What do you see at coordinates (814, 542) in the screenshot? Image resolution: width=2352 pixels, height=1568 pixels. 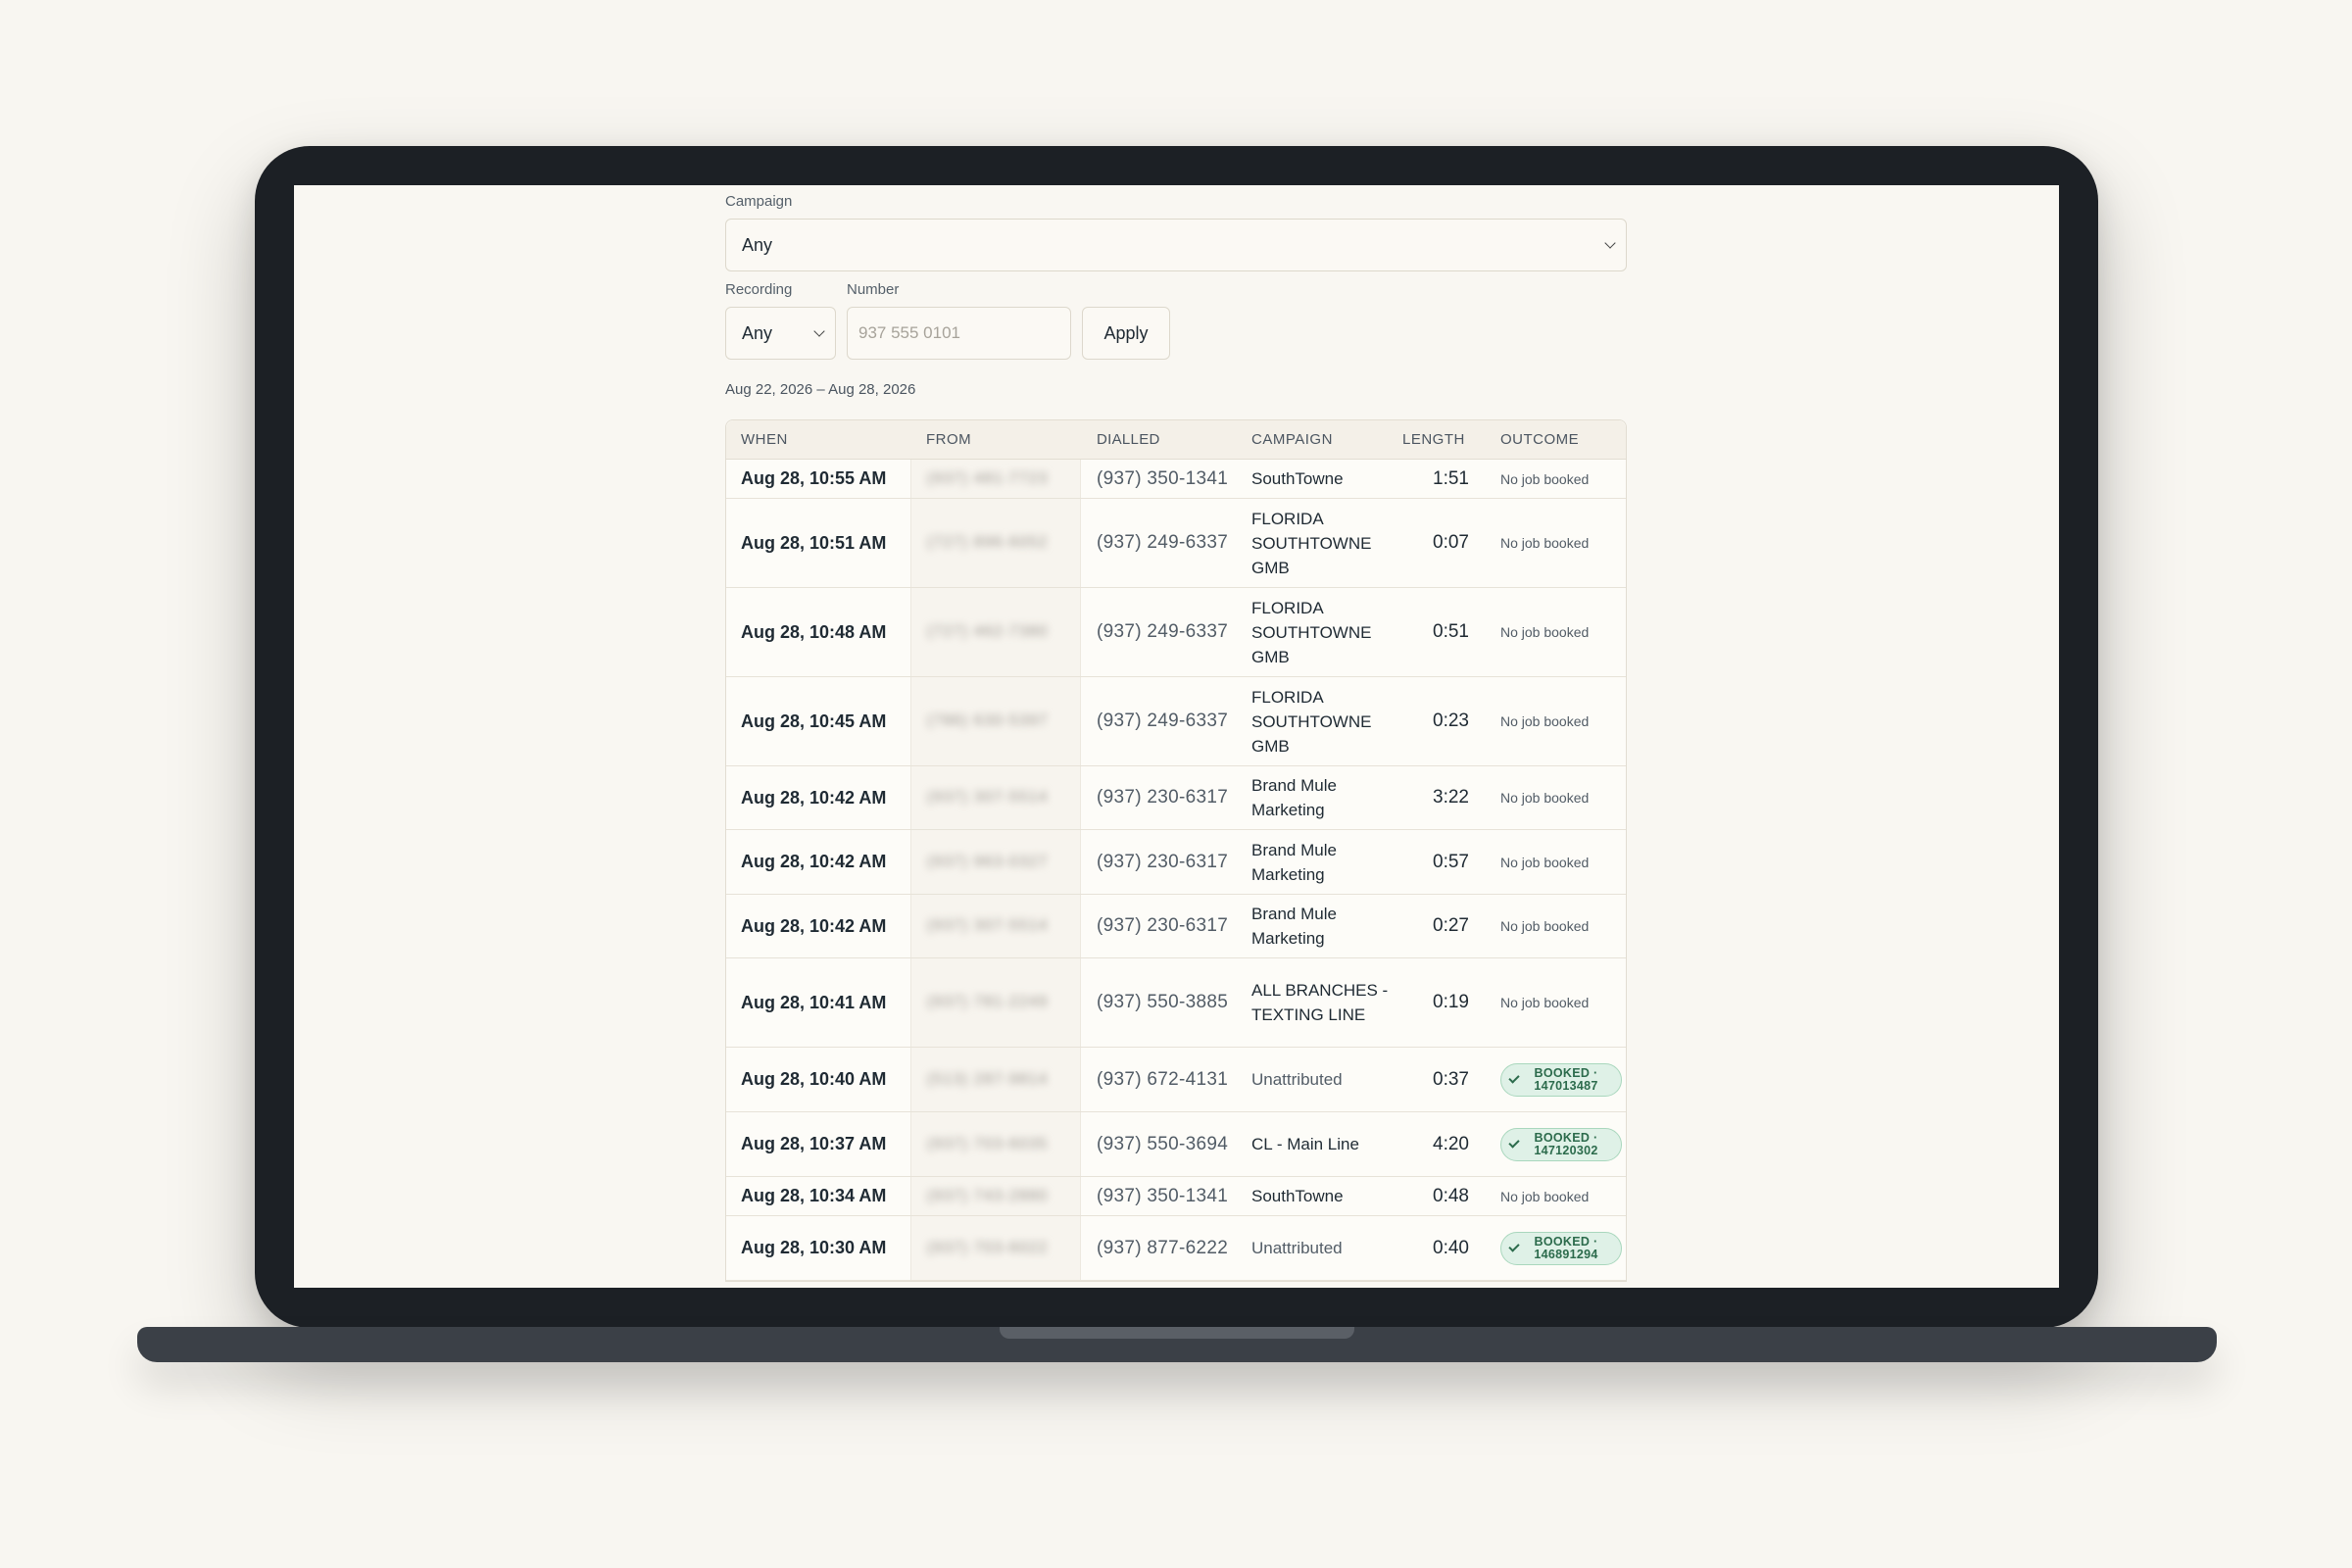 I see `call-when: Aug 28, 10:51 AM` at bounding box center [814, 542].